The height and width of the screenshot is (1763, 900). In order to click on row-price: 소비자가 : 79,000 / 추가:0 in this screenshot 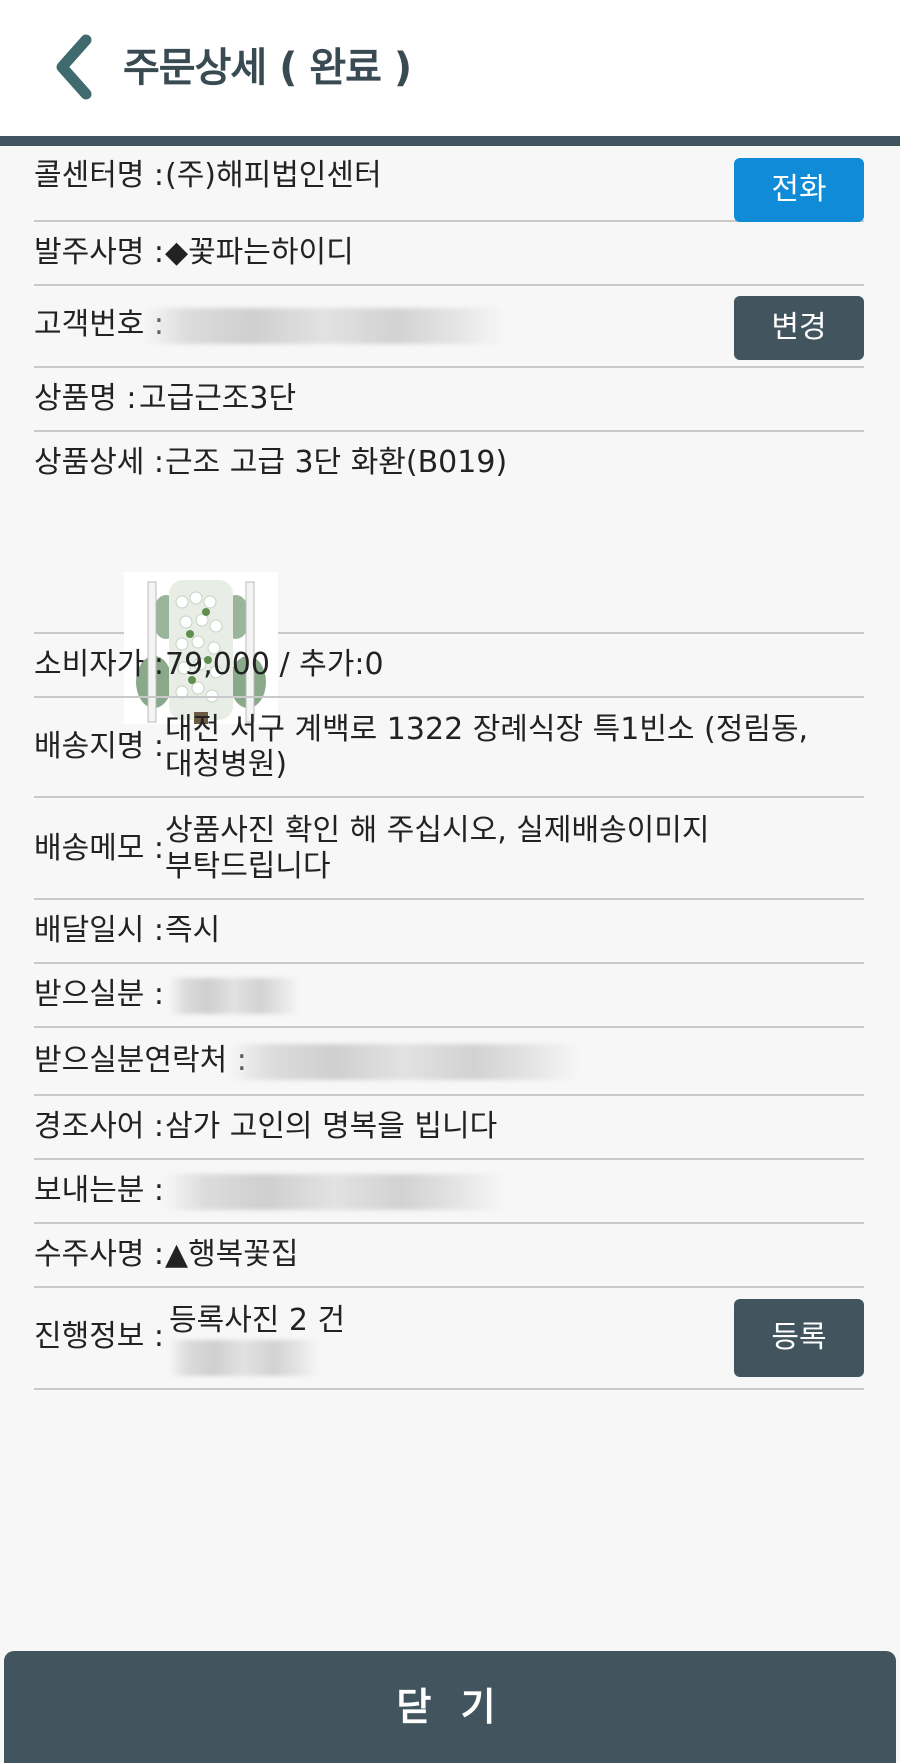, I will do `click(449, 666)`.